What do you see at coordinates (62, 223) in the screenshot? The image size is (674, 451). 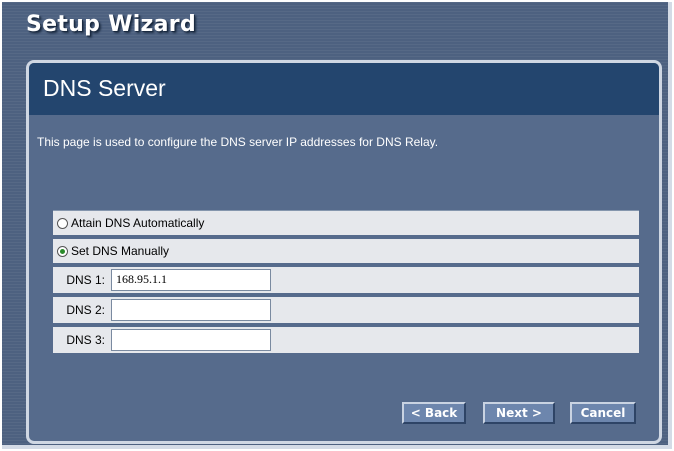 I see `attain-dns-auto-radio` at bounding box center [62, 223].